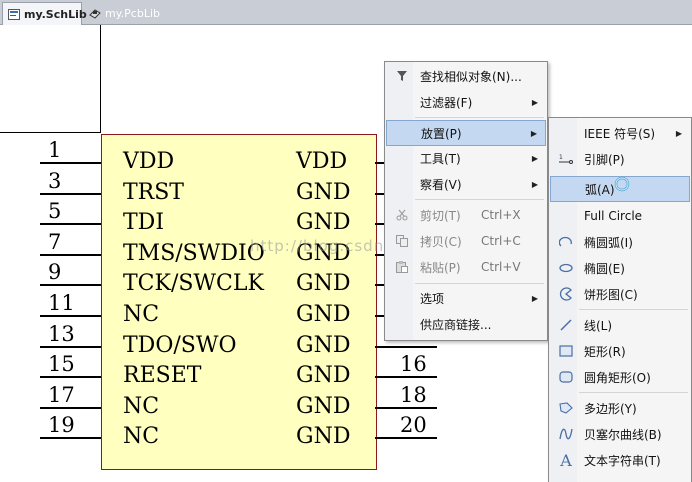 The width and height of the screenshot is (692, 482). What do you see at coordinates (162, 375) in the screenshot?
I see `left-pin-name: RESET` at bounding box center [162, 375].